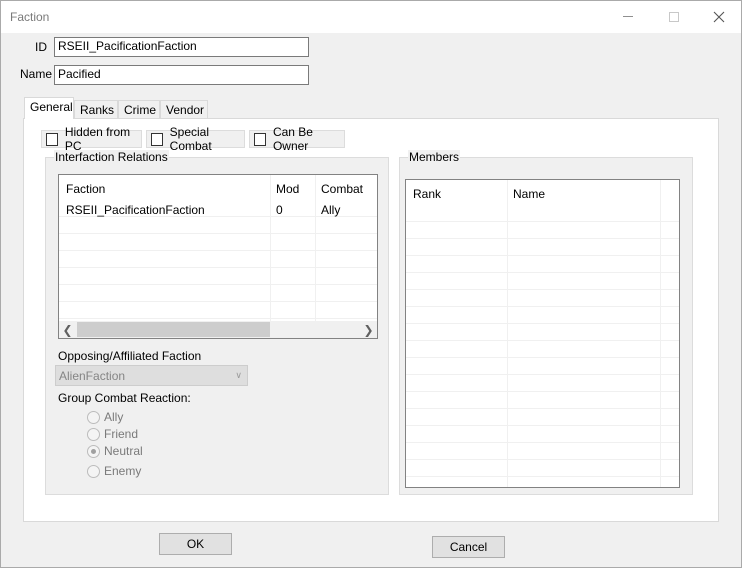 The width and height of the screenshot is (742, 568). Describe the element at coordinates (468, 547) in the screenshot. I see `cancel-button: Cancel` at that location.